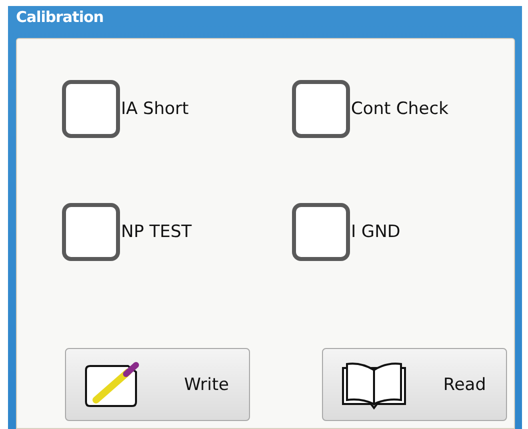 The height and width of the screenshot is (429, 528). I want to click on checkbox-label: NP TEST, so click(156, 232).